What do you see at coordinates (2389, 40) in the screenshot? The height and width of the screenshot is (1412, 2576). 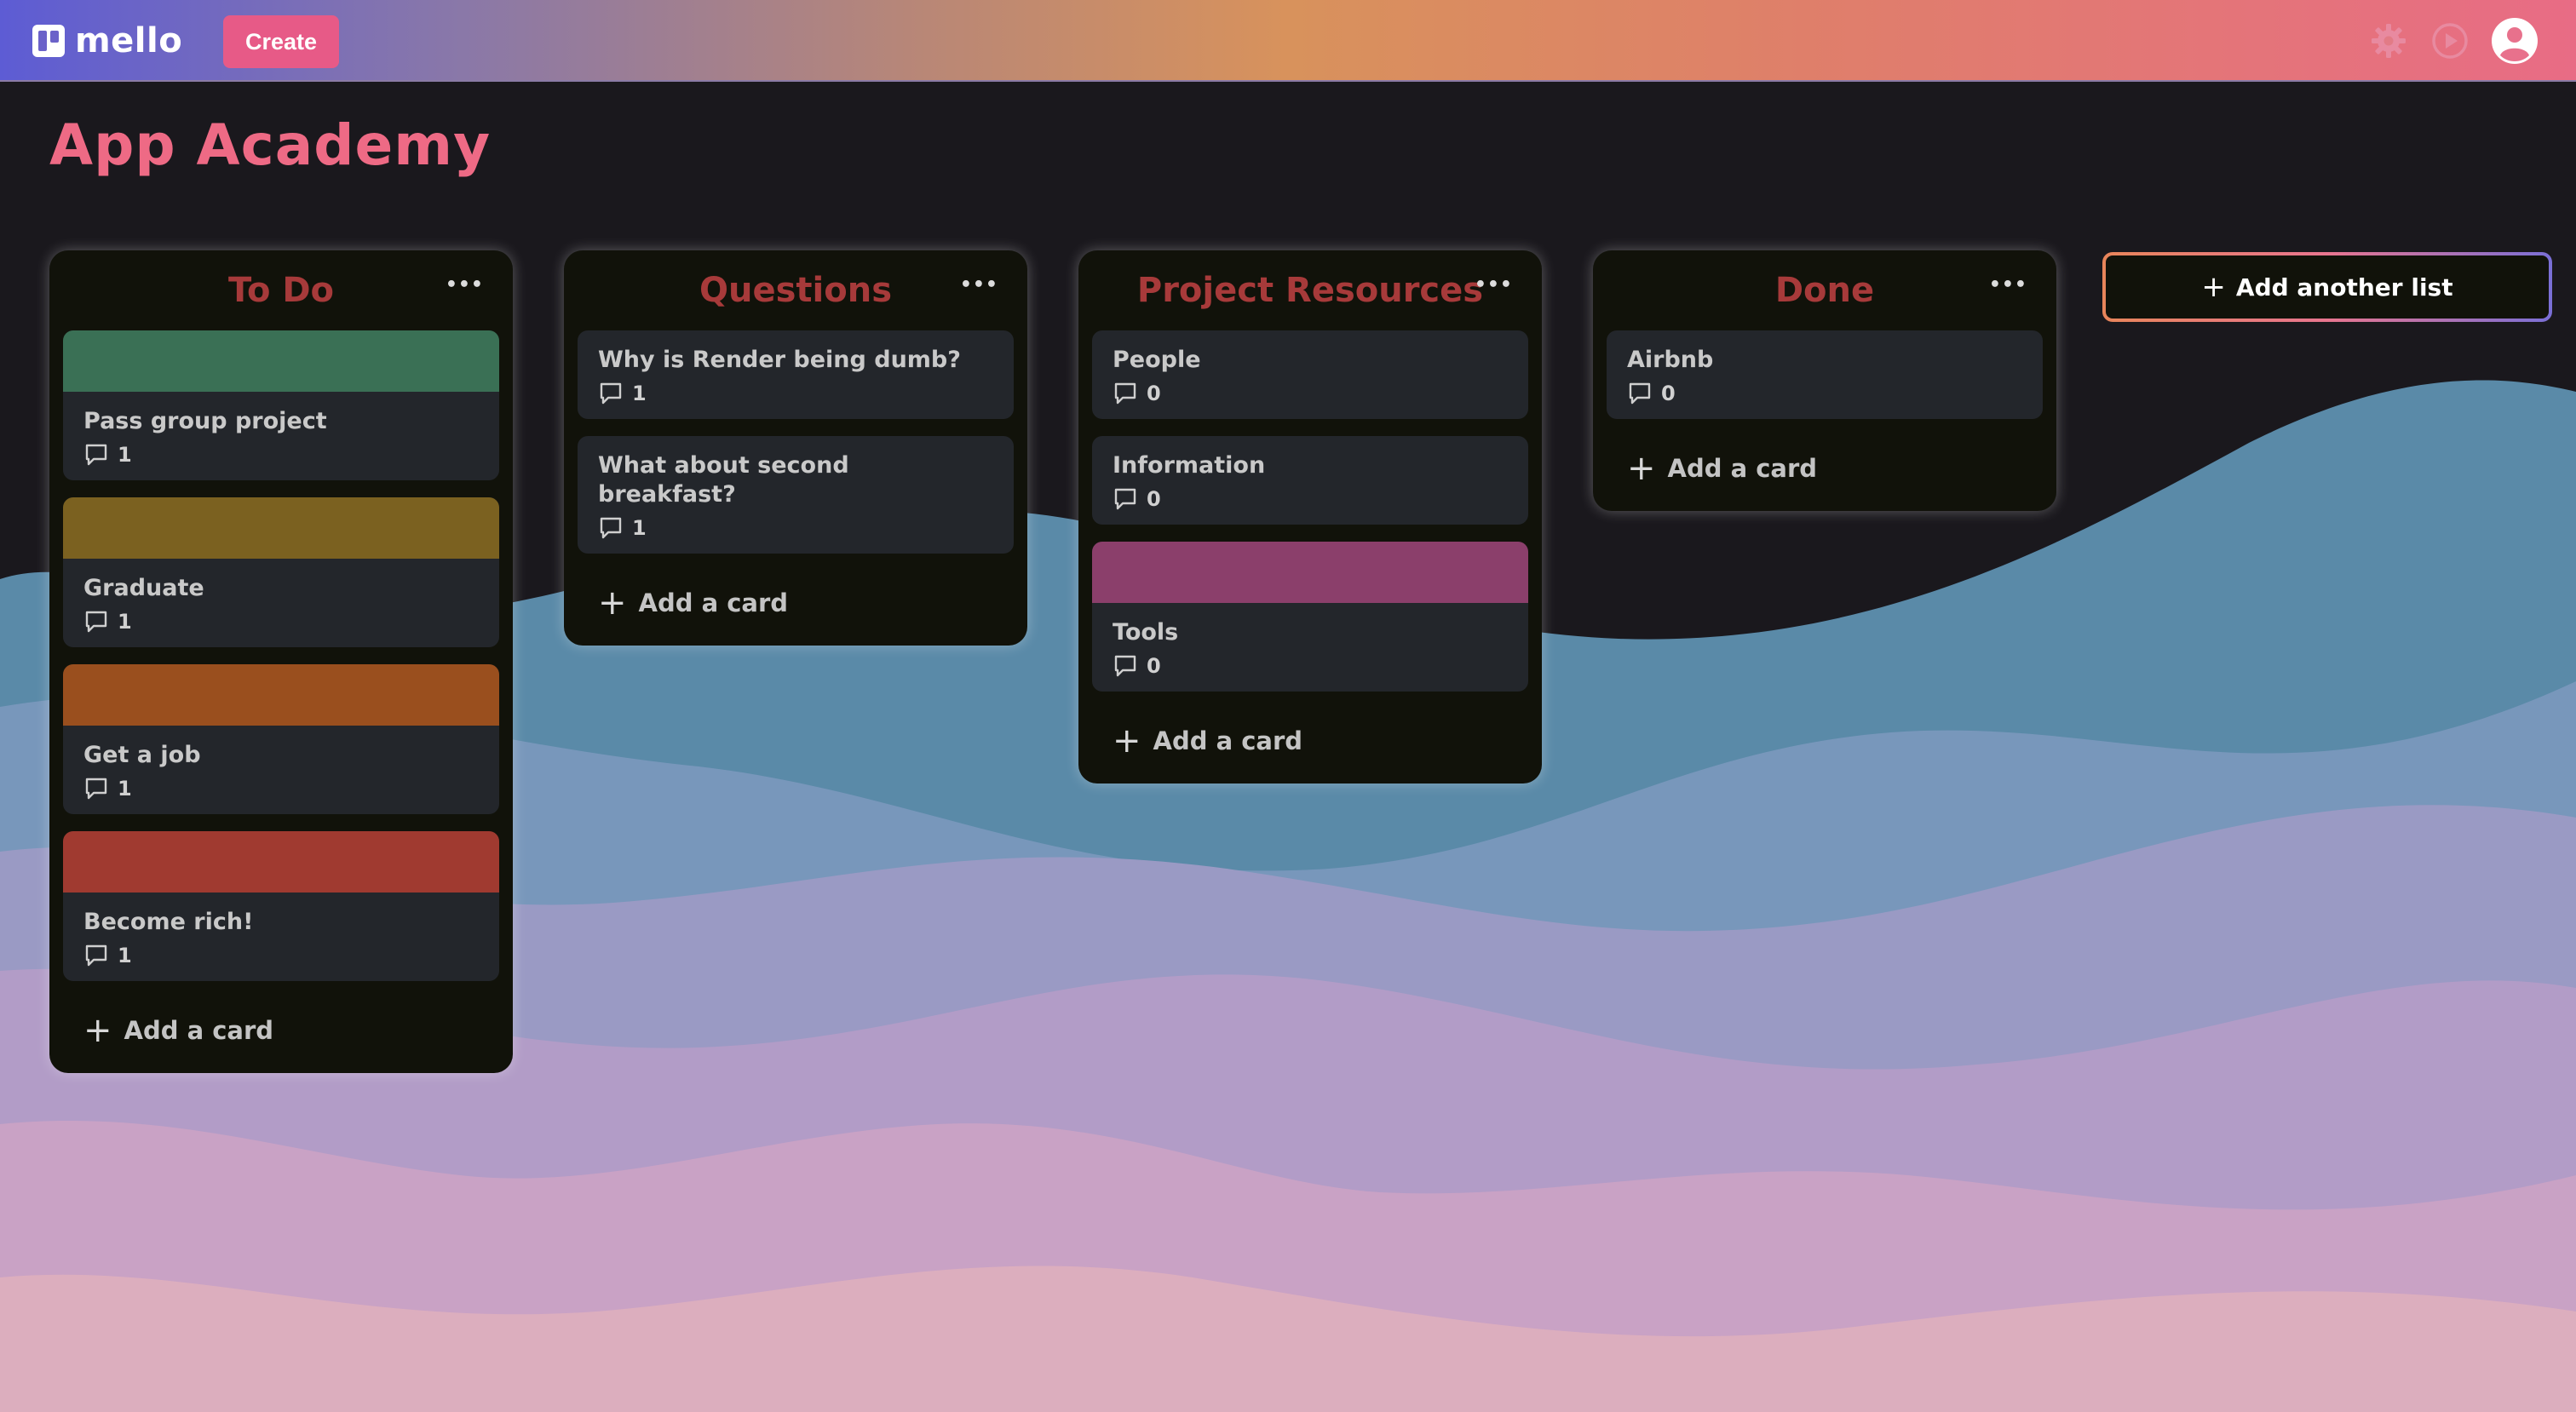 I see `gear-icon` at bounding box center [2389, 40].